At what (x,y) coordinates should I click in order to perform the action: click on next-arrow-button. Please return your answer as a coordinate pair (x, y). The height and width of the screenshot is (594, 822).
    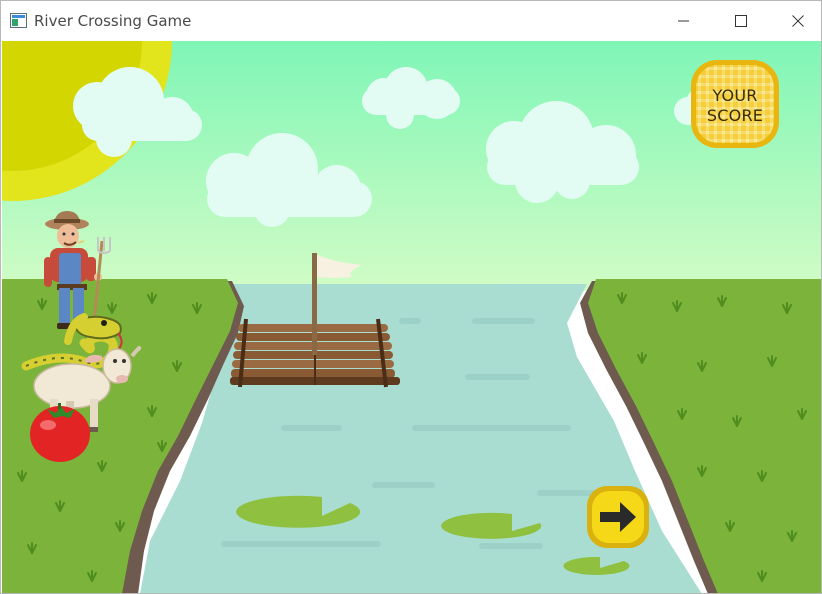
    Looking at the image, I should click on (618, 517).